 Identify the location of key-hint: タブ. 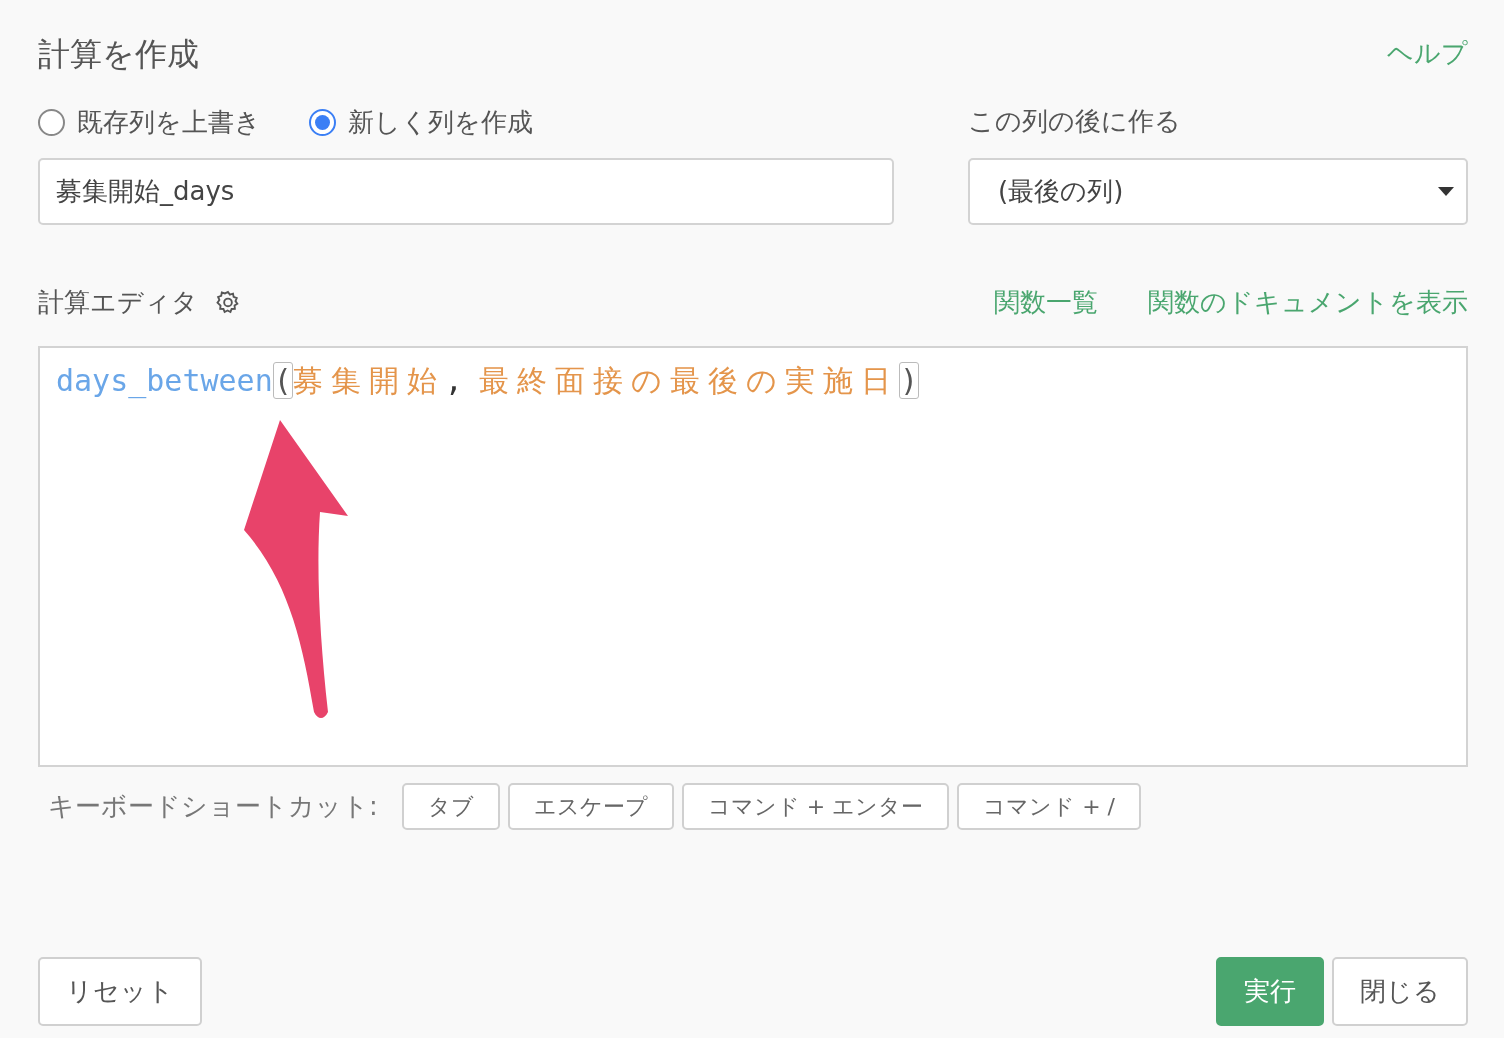
(450, 806).